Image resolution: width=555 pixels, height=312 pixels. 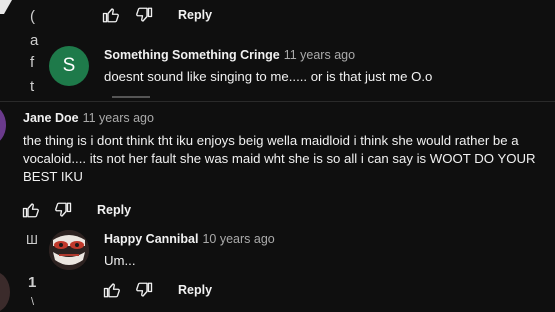 What do you see at coordinates (32, 282) in the screenshot?
I see `edge-char: 1` at bounding box center [32, 282].